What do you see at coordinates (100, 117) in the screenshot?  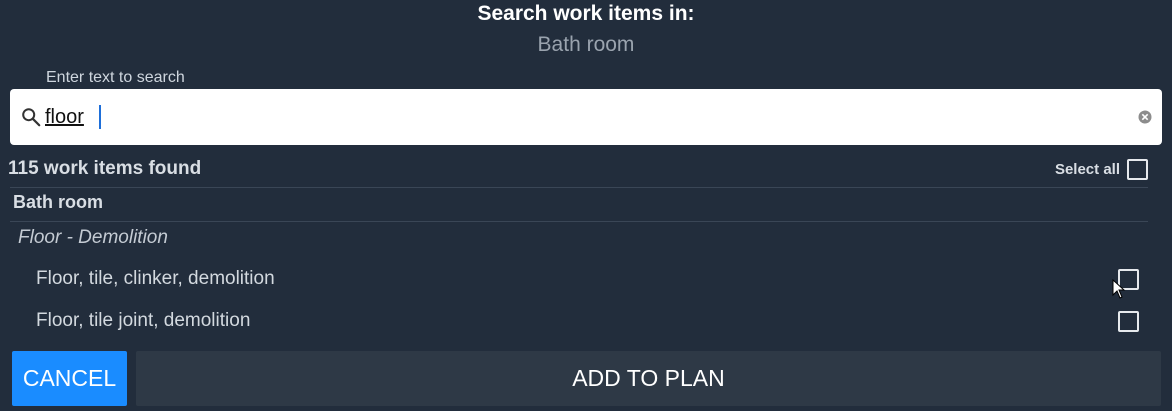 I see `text-caret` at bounding box center [100, 117].